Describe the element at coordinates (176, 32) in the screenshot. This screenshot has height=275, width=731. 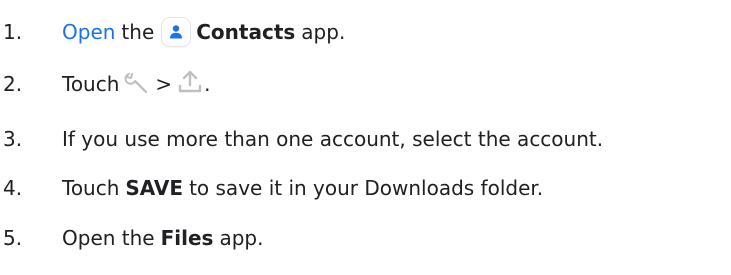
I see `contacts-app-icon` at that location.